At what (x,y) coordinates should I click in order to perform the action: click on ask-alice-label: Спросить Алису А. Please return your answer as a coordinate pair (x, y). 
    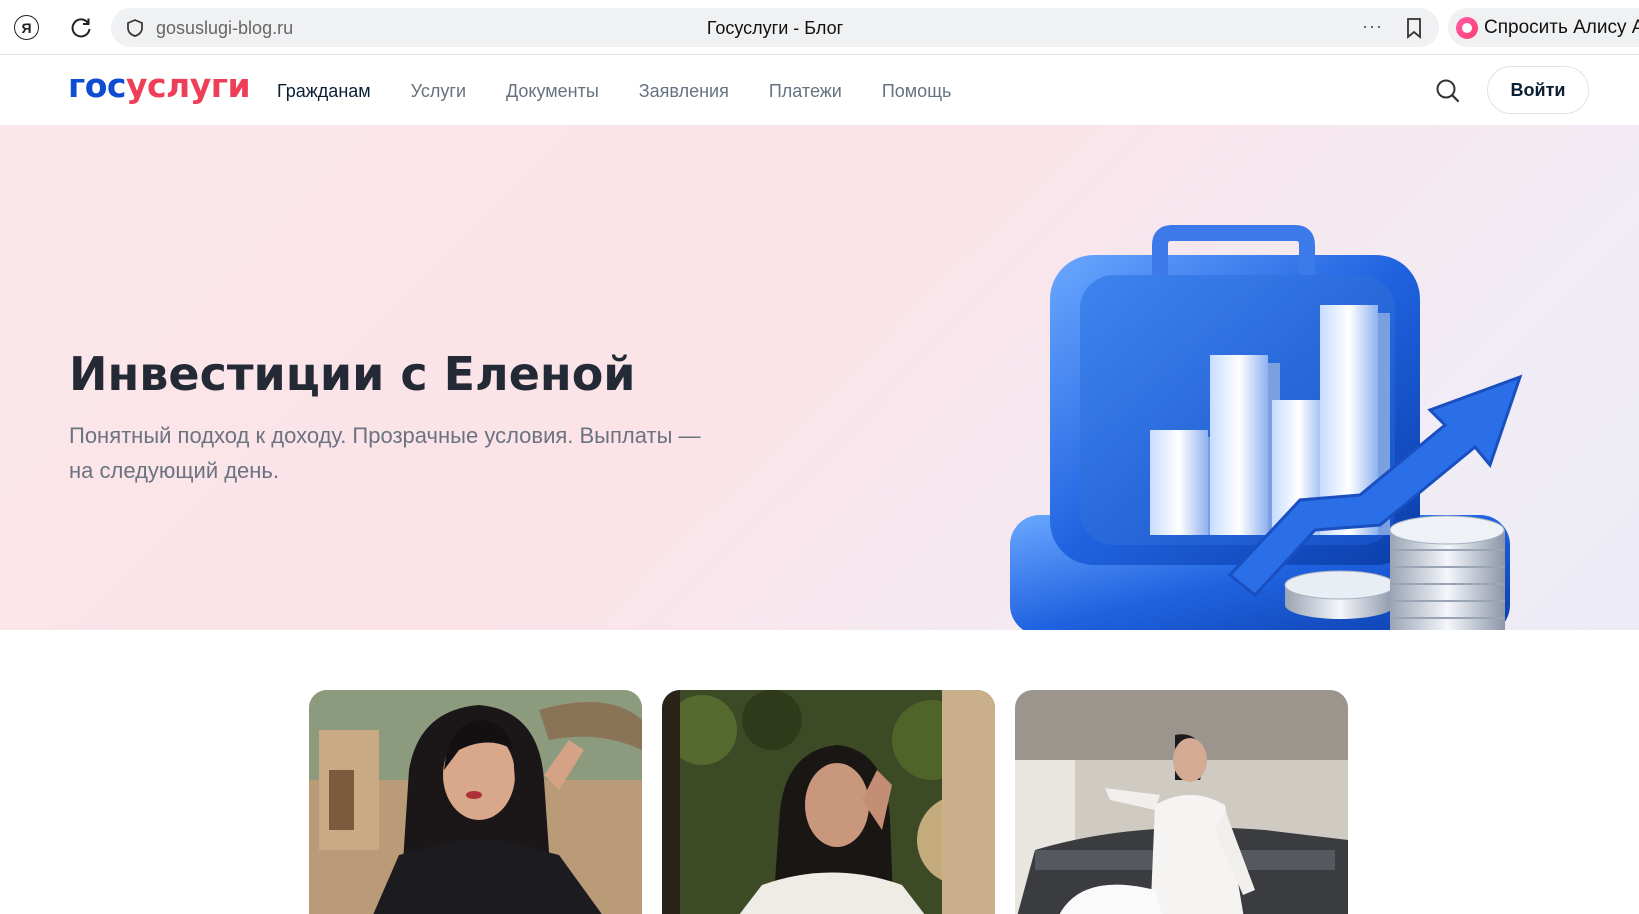
    Looking at the image, I should click on (1561, 27).